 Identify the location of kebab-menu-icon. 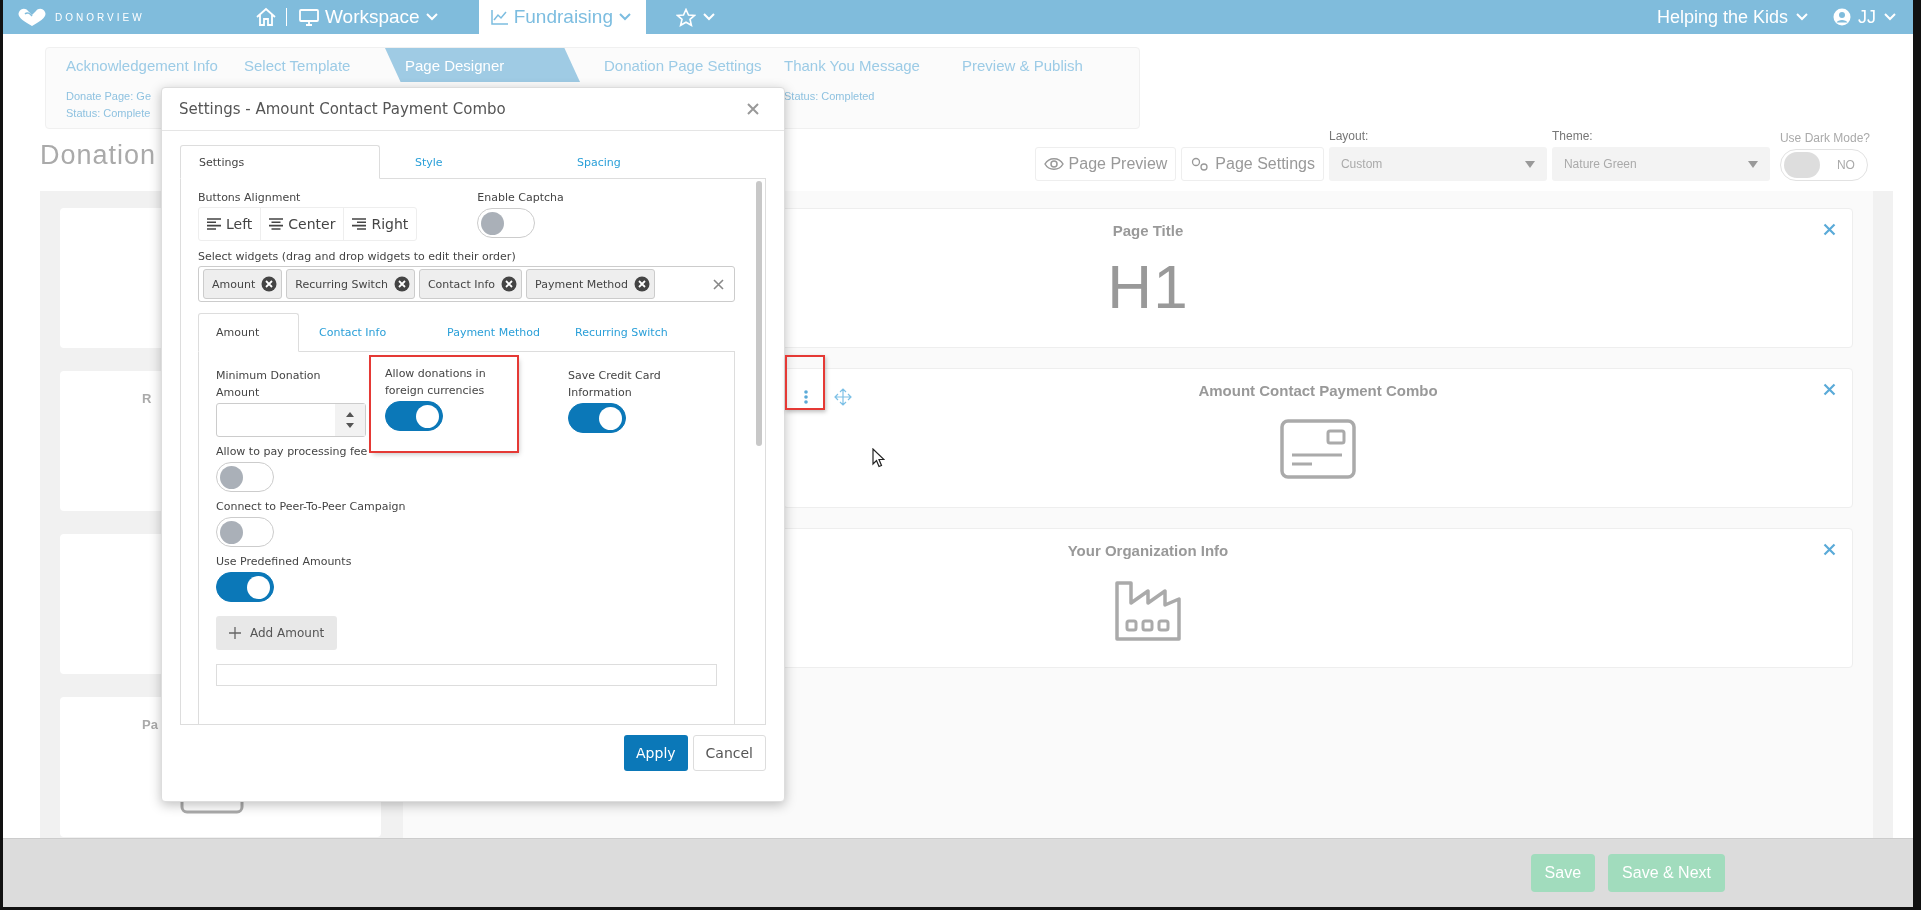
(806, 397).